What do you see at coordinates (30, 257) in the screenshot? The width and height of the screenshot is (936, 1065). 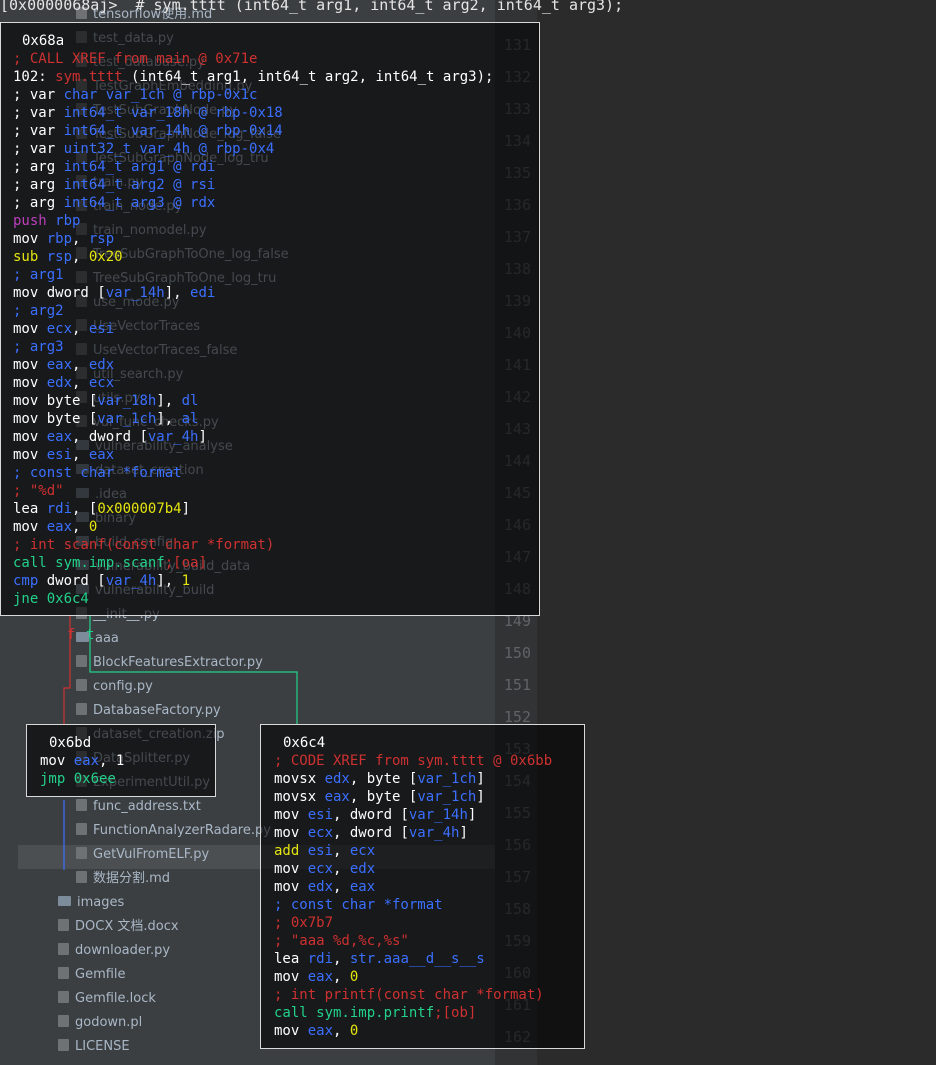 I see `asm-token: sub` at bounding box center [30, 257].